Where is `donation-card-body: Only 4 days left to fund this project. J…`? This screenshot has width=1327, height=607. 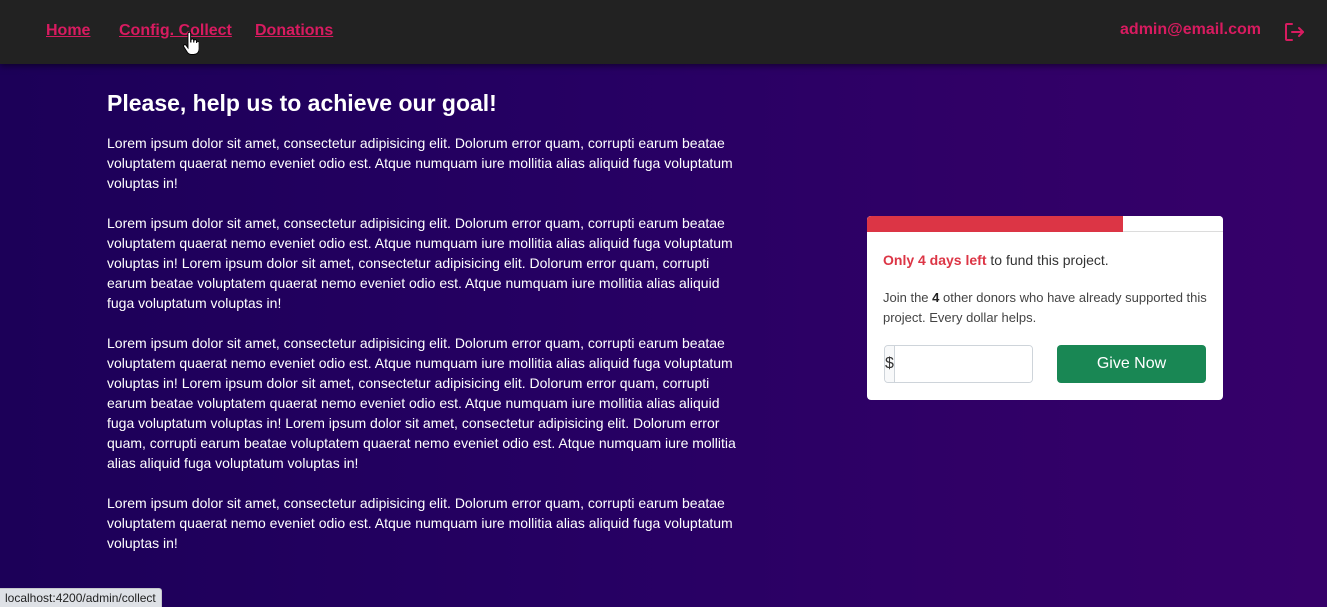 donation-card-body: Only 4 days left to fund this project. J… is located at coordinates (1048, 290).